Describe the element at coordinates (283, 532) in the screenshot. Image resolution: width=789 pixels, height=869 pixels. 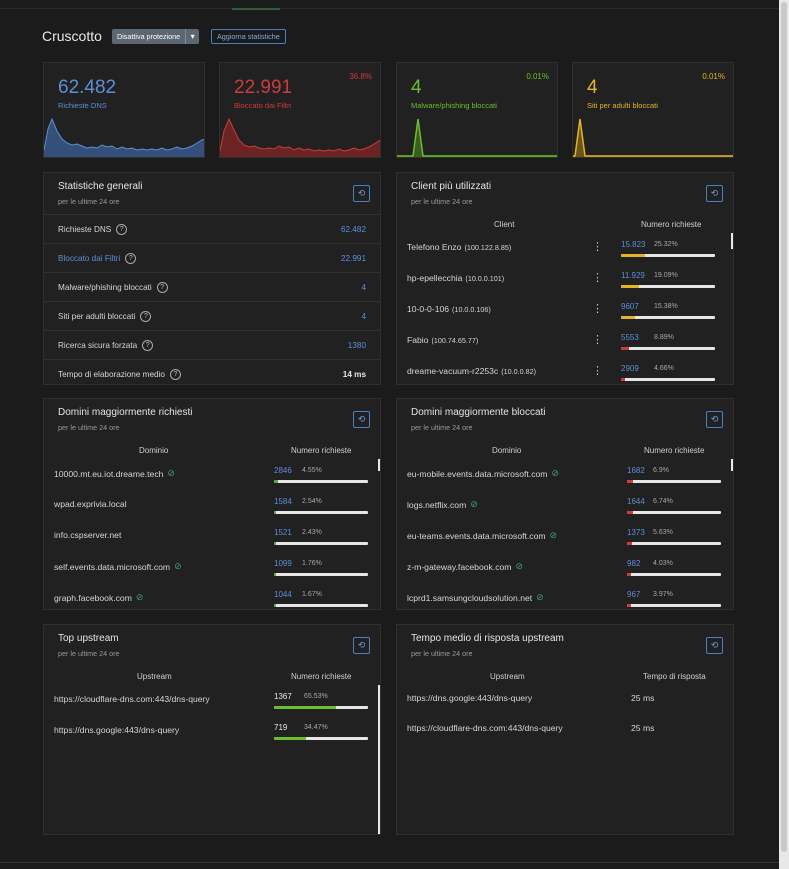
I see `row-count: 1521` at that location.